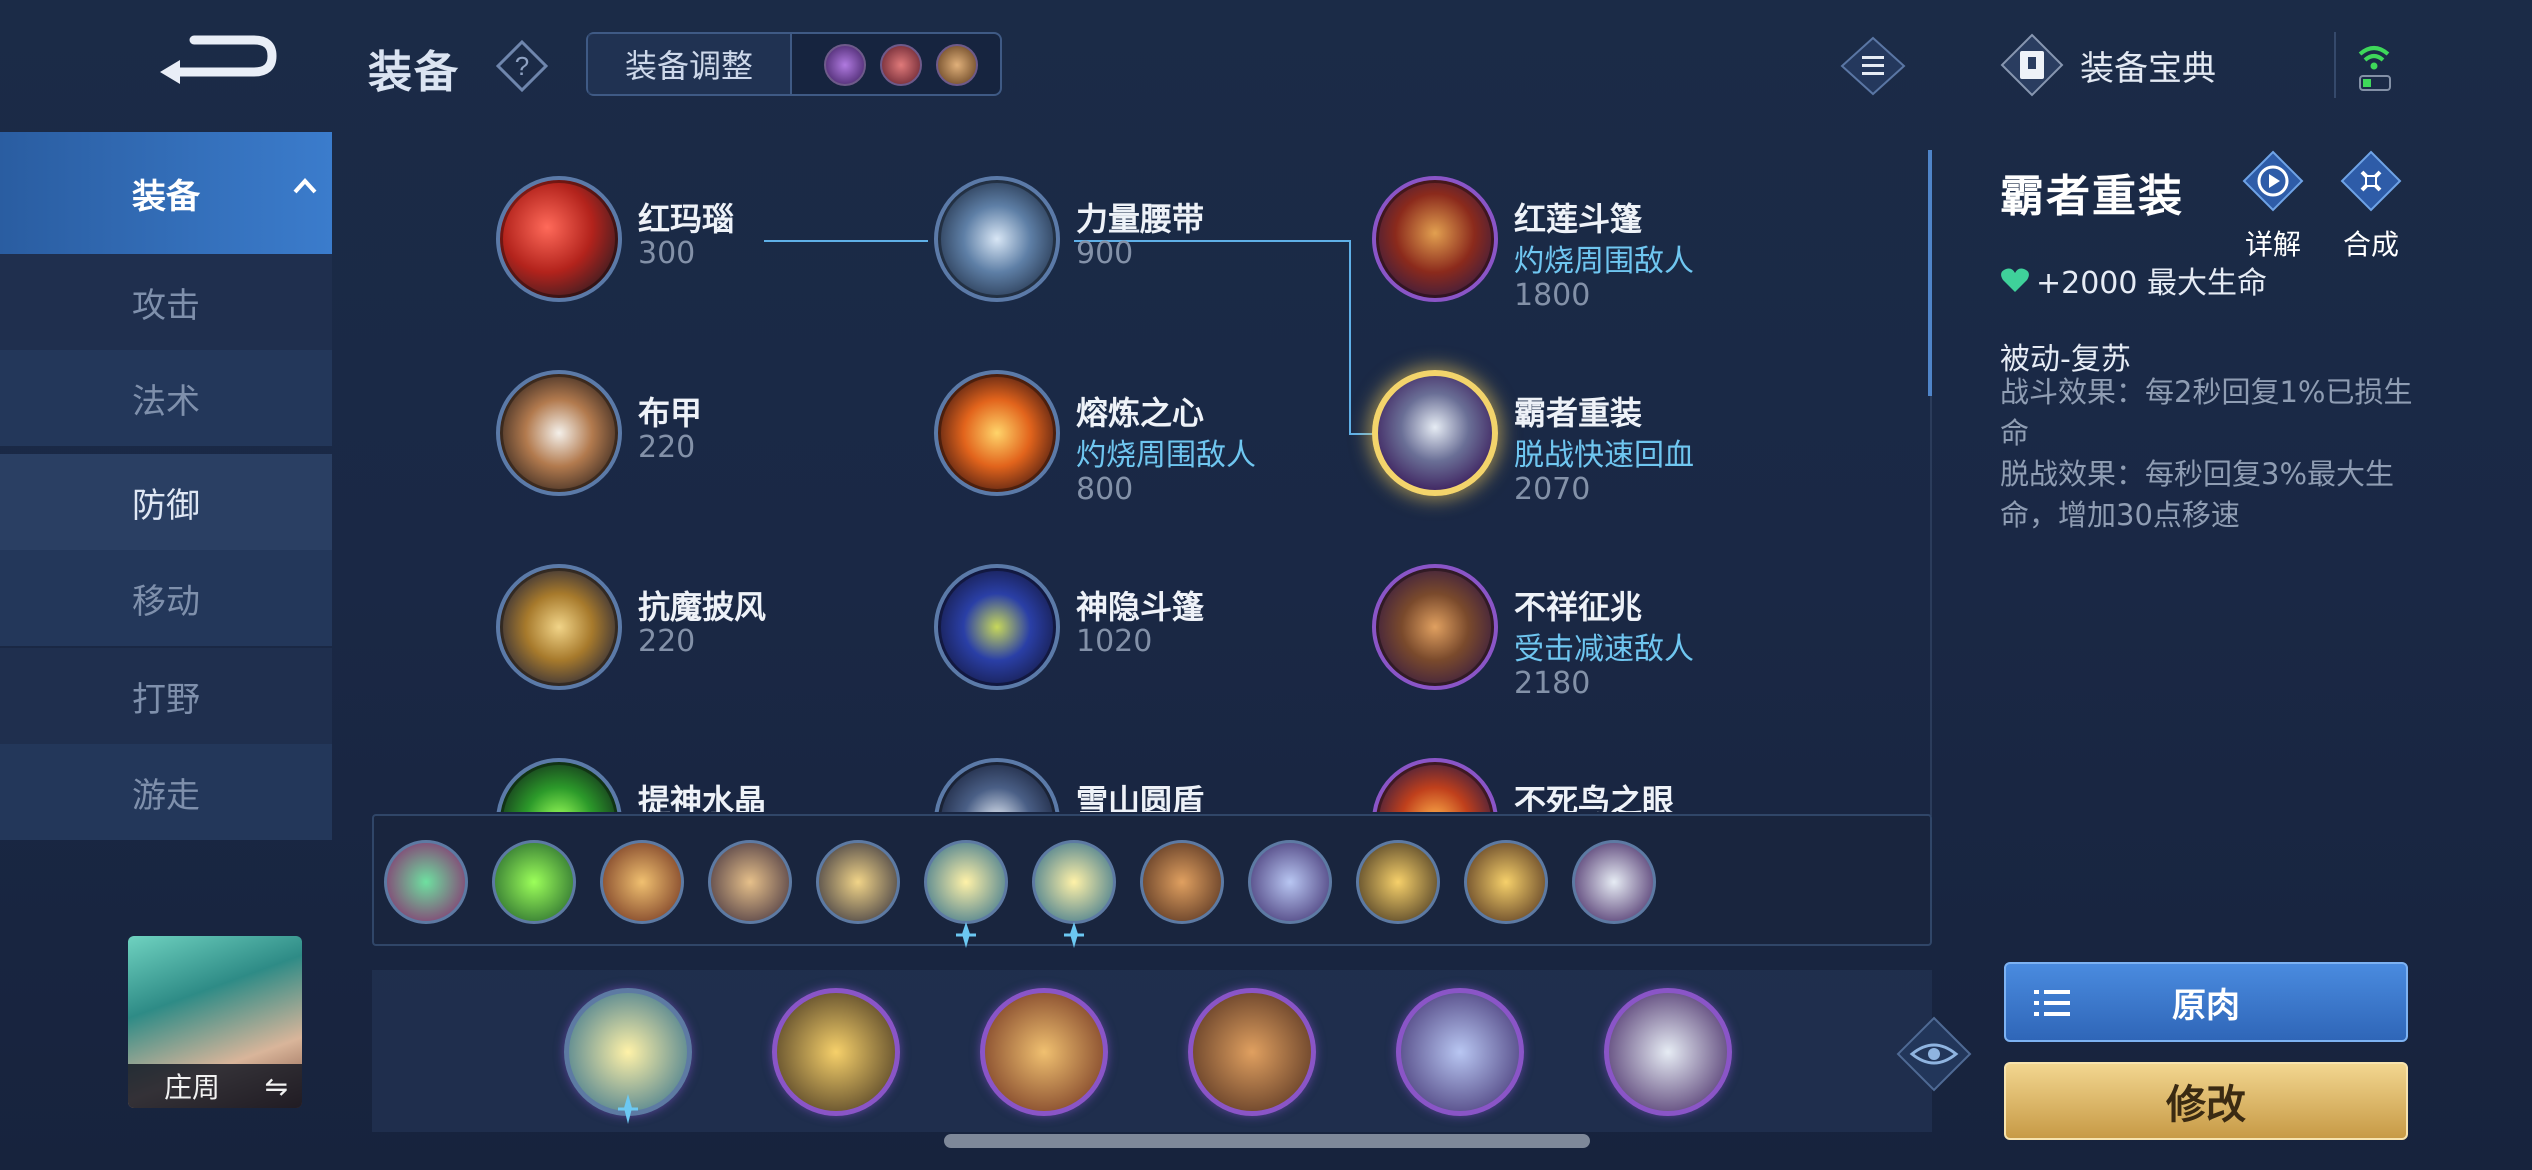  What do you see at coordinates (1105, 489) in the screenshot?
I see `item-price: 800` at bounding box center [1105, 489].